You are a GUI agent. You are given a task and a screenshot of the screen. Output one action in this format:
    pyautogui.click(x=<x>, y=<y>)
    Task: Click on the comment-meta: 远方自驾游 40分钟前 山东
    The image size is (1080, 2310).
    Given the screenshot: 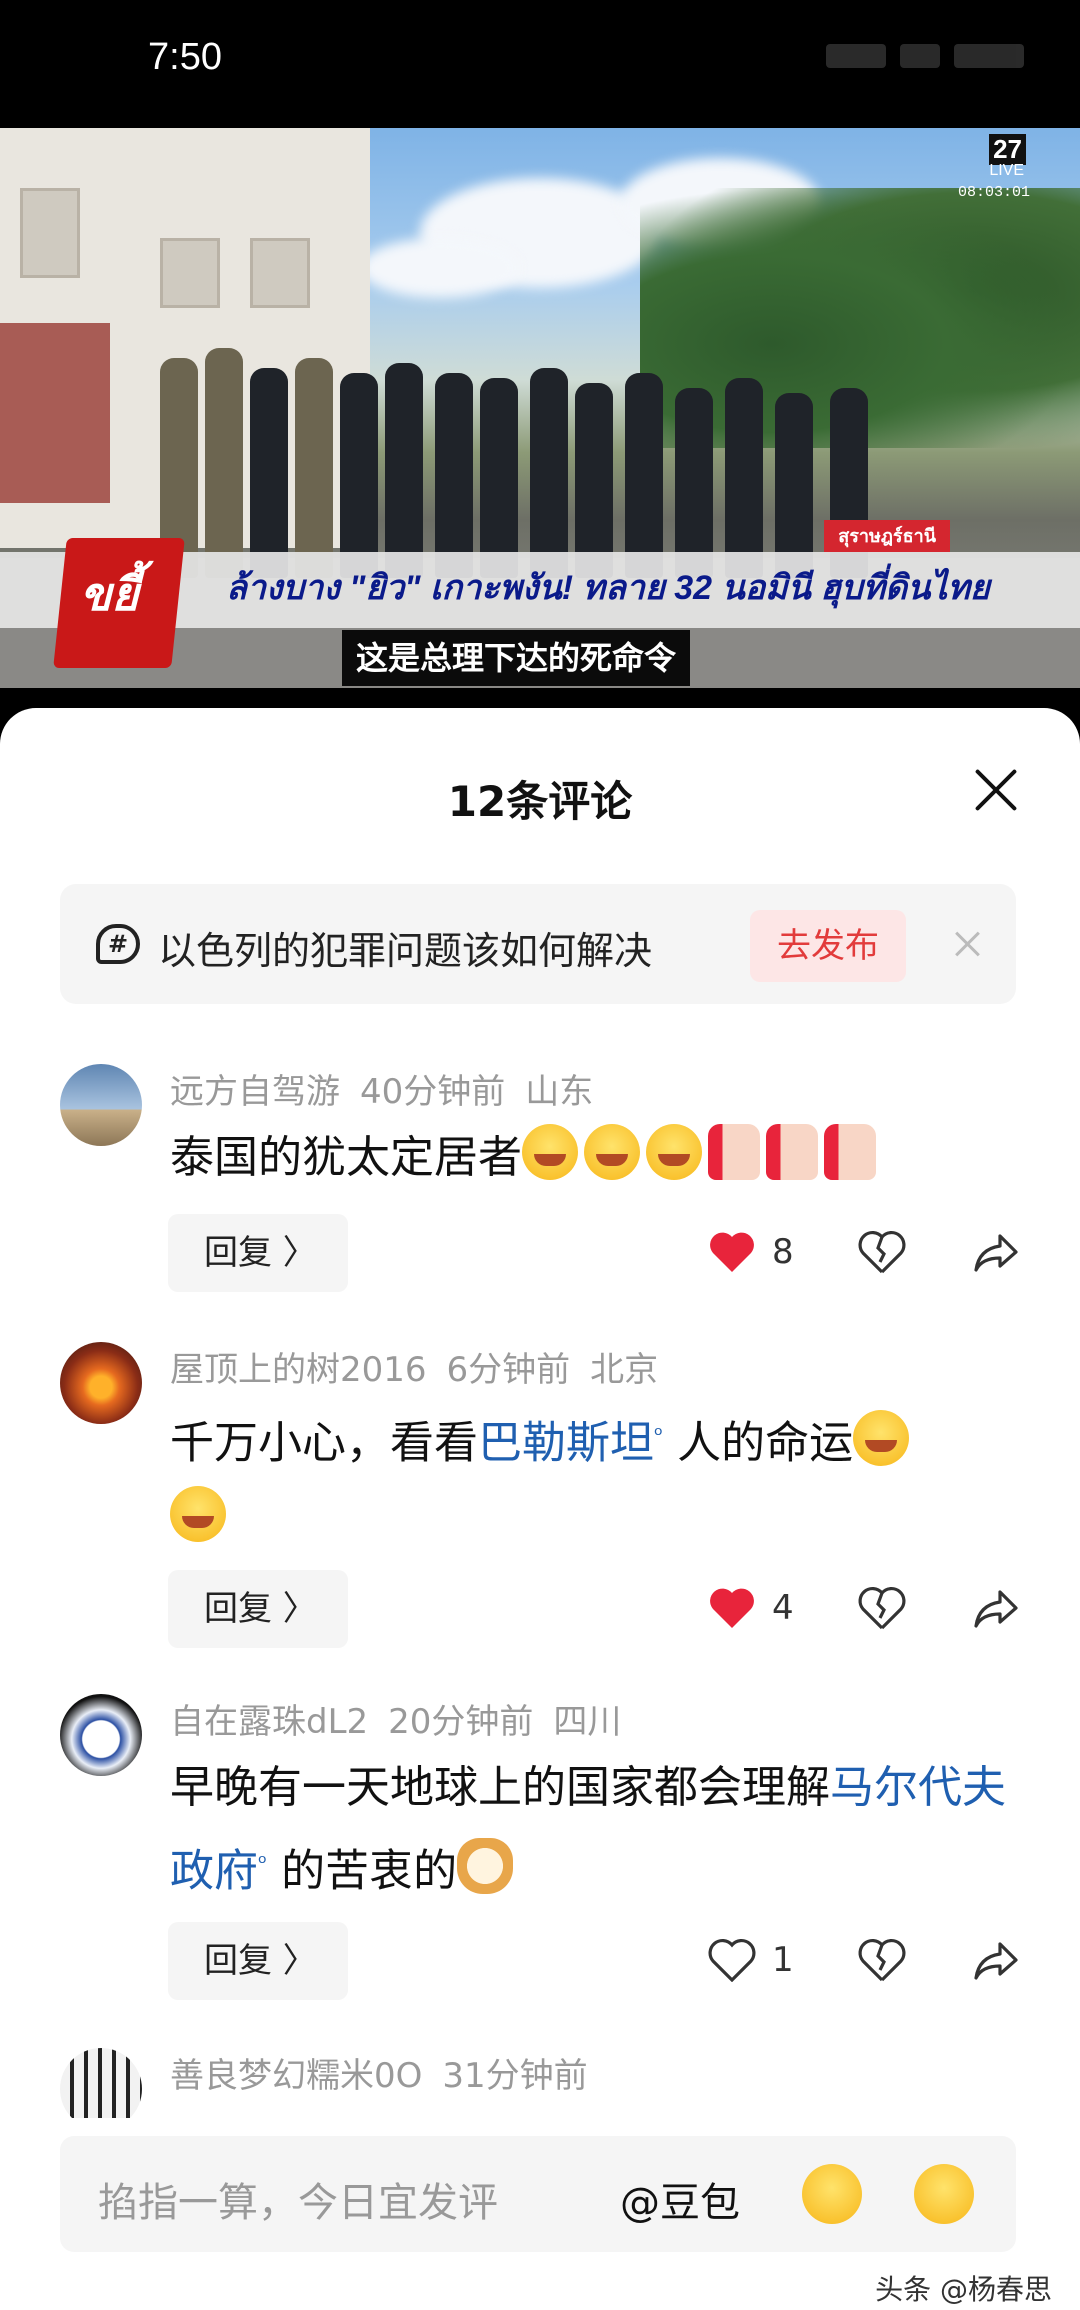 What is the action you would take?
    pyautogui.click(x=391, y=1088)
    